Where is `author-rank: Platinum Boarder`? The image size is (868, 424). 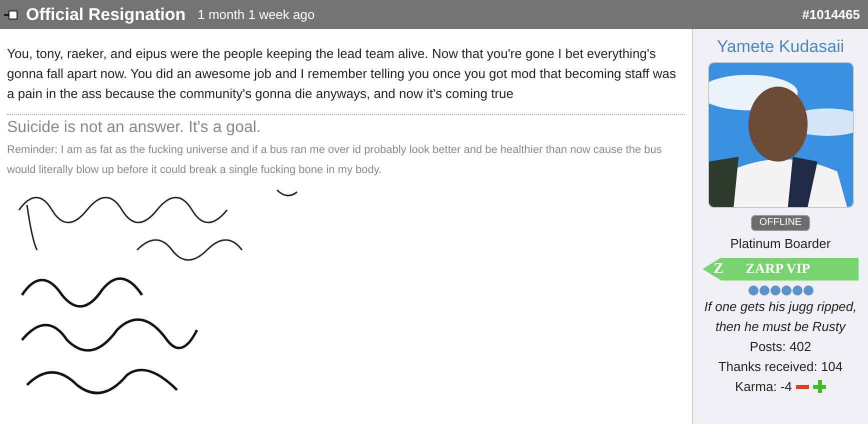 author-rank: Platinum Boarder is located at coordinates (780, 244).